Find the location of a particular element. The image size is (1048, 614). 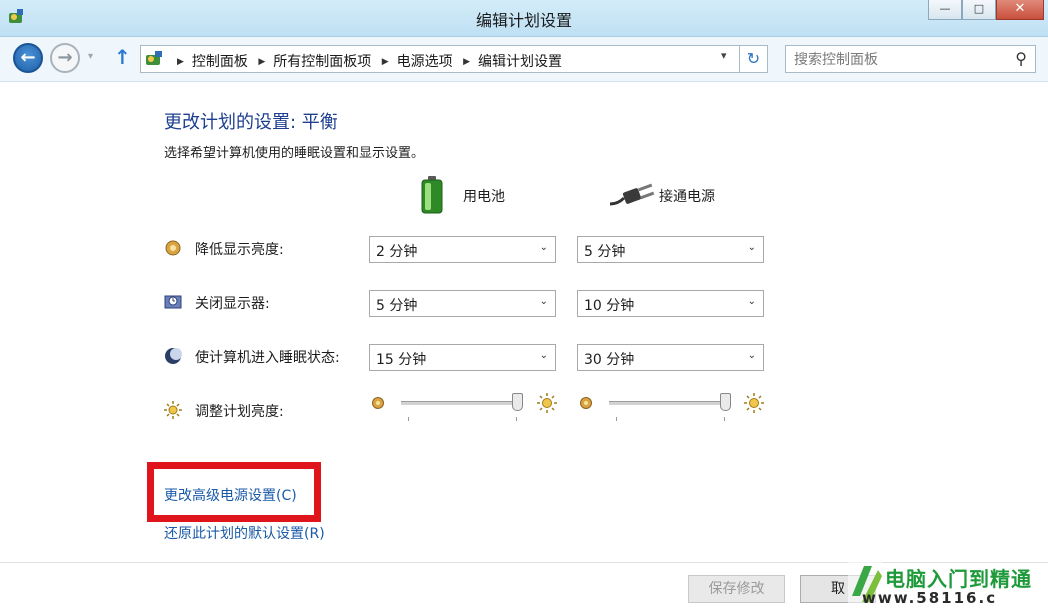

restore-defaults-link: 还原此计划的默认设置(R) is located at coordinates (244, 533).